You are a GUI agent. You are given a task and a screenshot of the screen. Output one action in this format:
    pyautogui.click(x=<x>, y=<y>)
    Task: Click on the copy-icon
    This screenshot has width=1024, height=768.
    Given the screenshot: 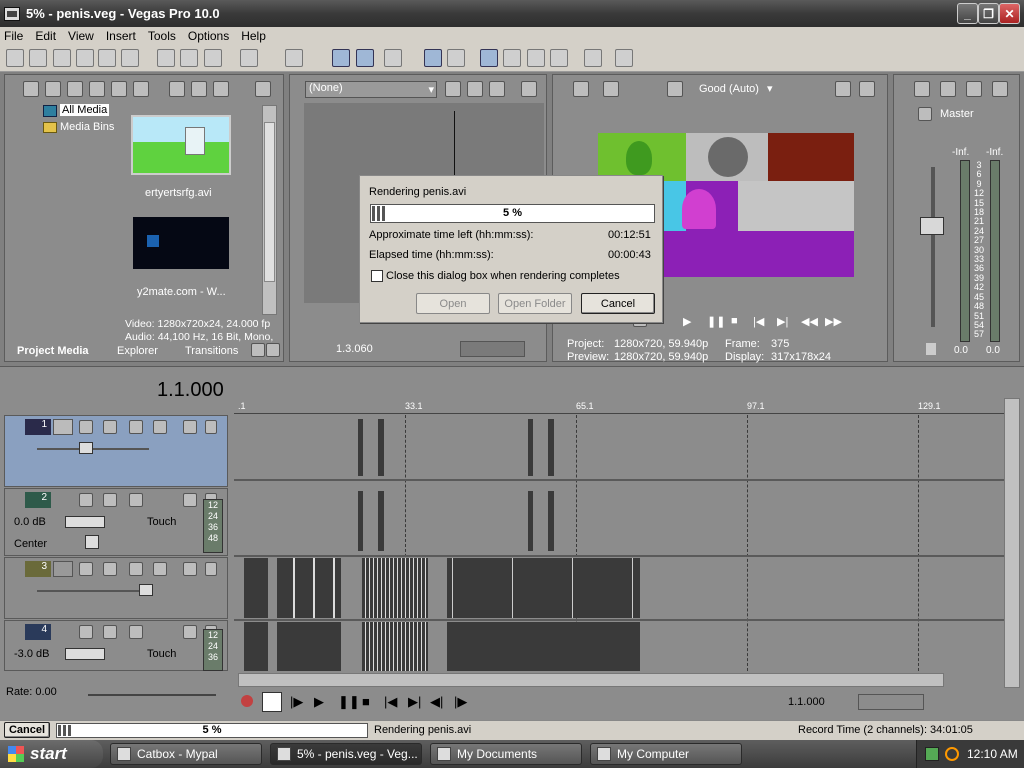 What is the action you would take?
    pyautogui.click(x=189, y=58)
    